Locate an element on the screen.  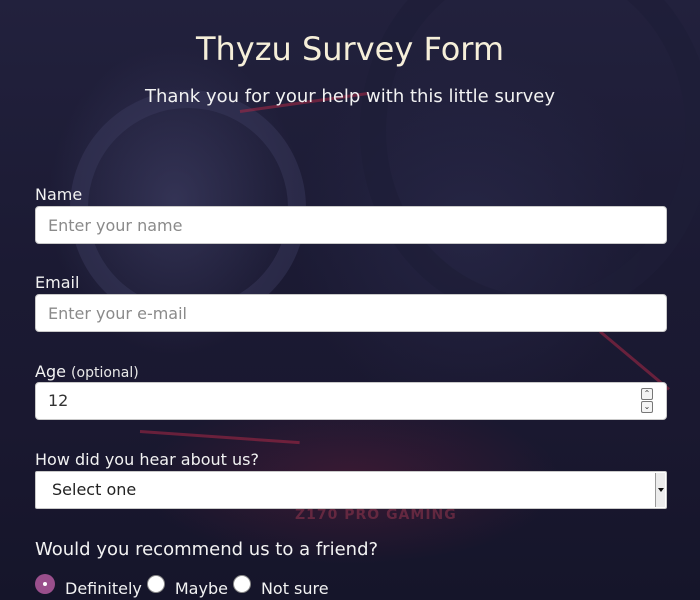
age-value: 12 is located at coordinates (58, 400).